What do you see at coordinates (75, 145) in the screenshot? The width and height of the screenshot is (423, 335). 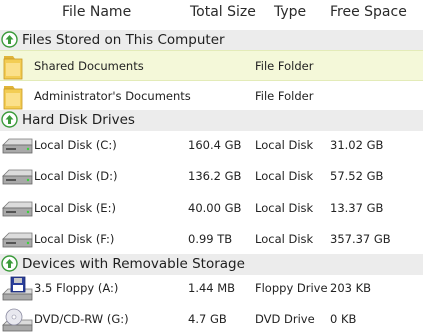 I see `item-name: Local Disk (C:)` at bounding box center [75, 145].